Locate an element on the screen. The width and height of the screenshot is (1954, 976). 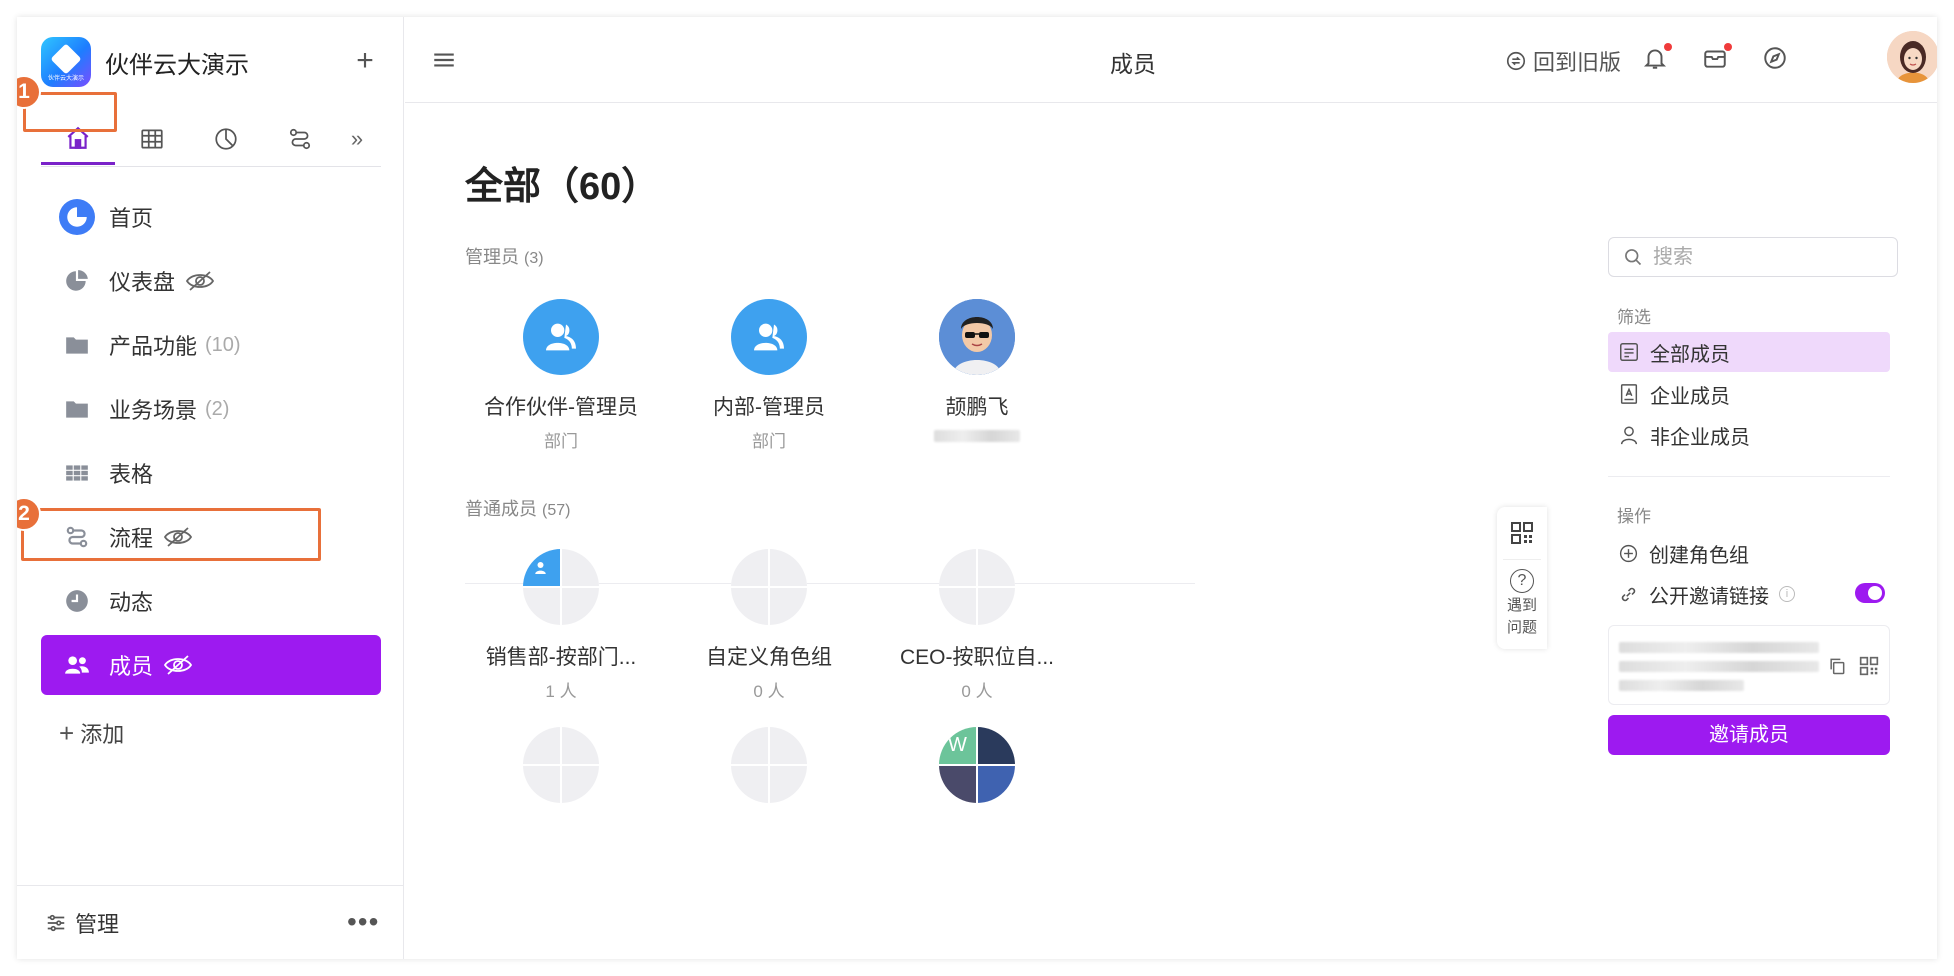
public-invite-link: 公开邀请链接 i is located at coordinates (1701, 594).